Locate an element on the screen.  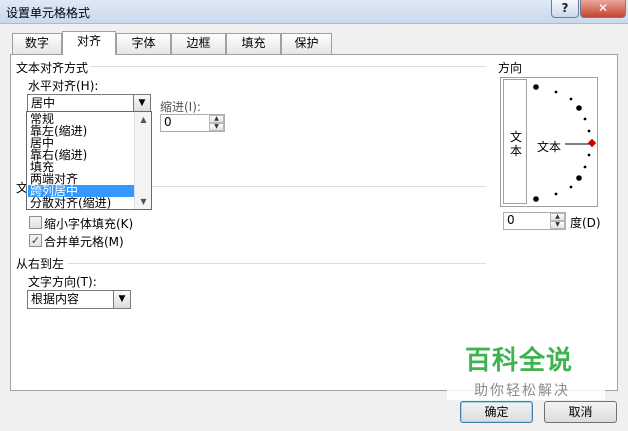
text-direction-select: 根据内容 ▼ is located at coordinates (79, 299).